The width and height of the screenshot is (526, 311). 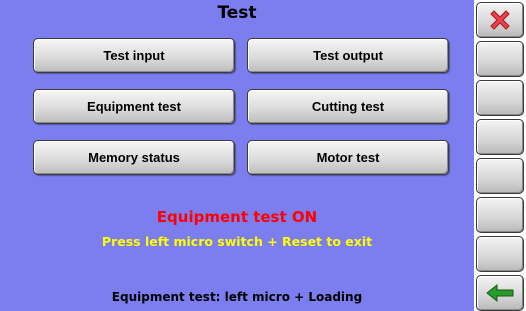 What do you see at coordinates (237, 241) in the screenshot?
I see `exit-instructions: Press left micro switch + Reset to exit` at bounding box center [237, 241].